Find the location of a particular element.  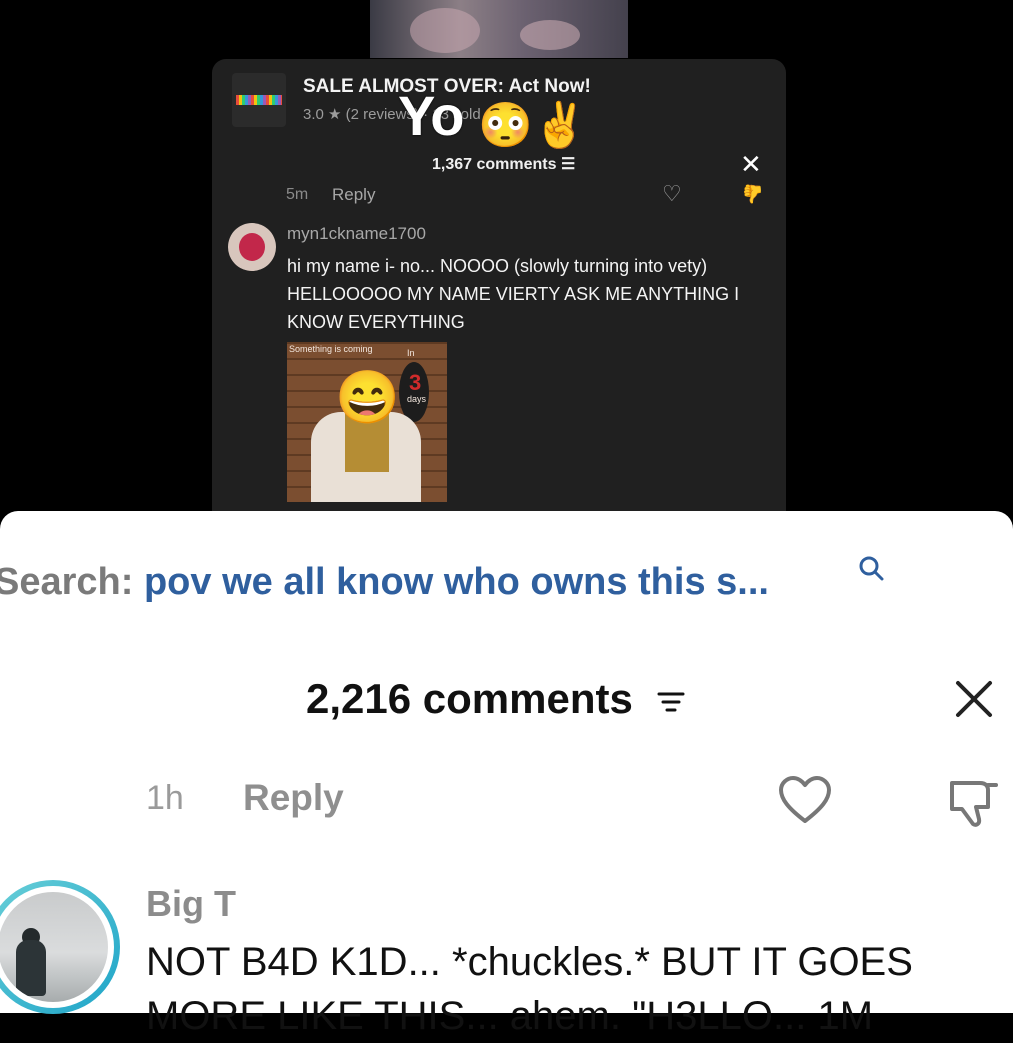

comments-count: 2,216 comments is located at coordinates (469, 698).